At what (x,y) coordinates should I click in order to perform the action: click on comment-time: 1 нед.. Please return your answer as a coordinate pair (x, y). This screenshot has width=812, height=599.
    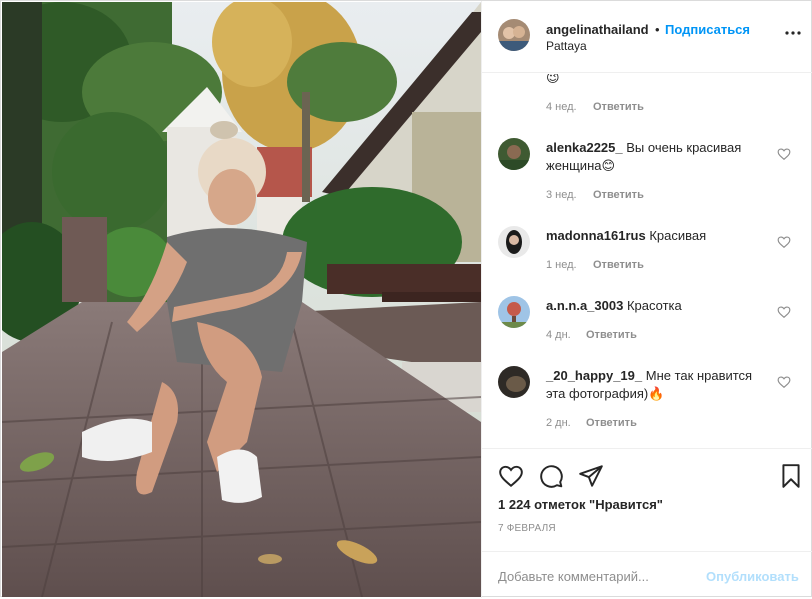
    Looking at the image, I should click on (561, 265).